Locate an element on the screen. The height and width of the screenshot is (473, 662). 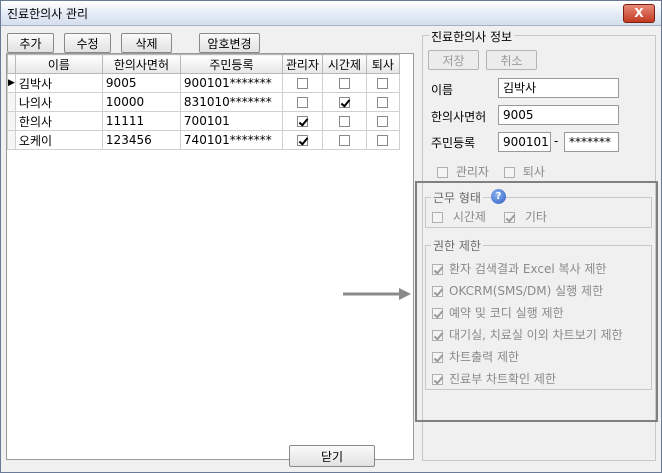
resident-front-field: 900101 is located at coordinates (524, 142).